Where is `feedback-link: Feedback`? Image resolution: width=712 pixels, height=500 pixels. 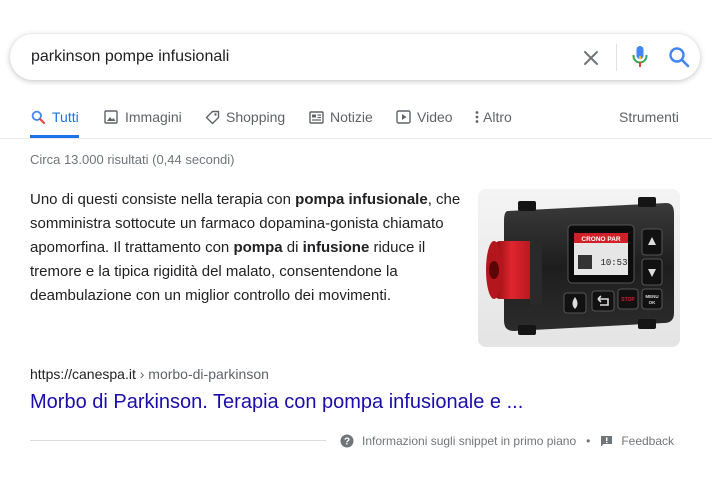 feedback-link: Feedback is located at coordinates (637, 441).